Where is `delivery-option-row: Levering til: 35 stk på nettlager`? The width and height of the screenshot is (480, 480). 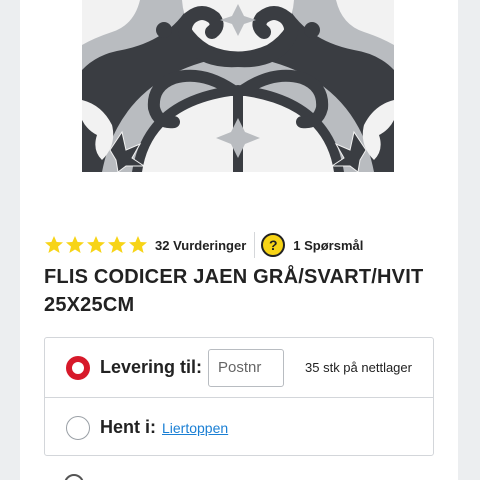 delivery-option-row: Levering til: 35 stk på nettlager is located at coordinates (239, 368).